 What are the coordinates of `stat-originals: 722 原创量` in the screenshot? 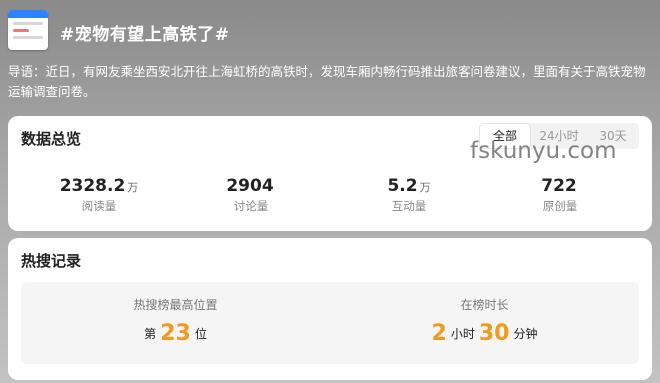 It's located at (560, 195).